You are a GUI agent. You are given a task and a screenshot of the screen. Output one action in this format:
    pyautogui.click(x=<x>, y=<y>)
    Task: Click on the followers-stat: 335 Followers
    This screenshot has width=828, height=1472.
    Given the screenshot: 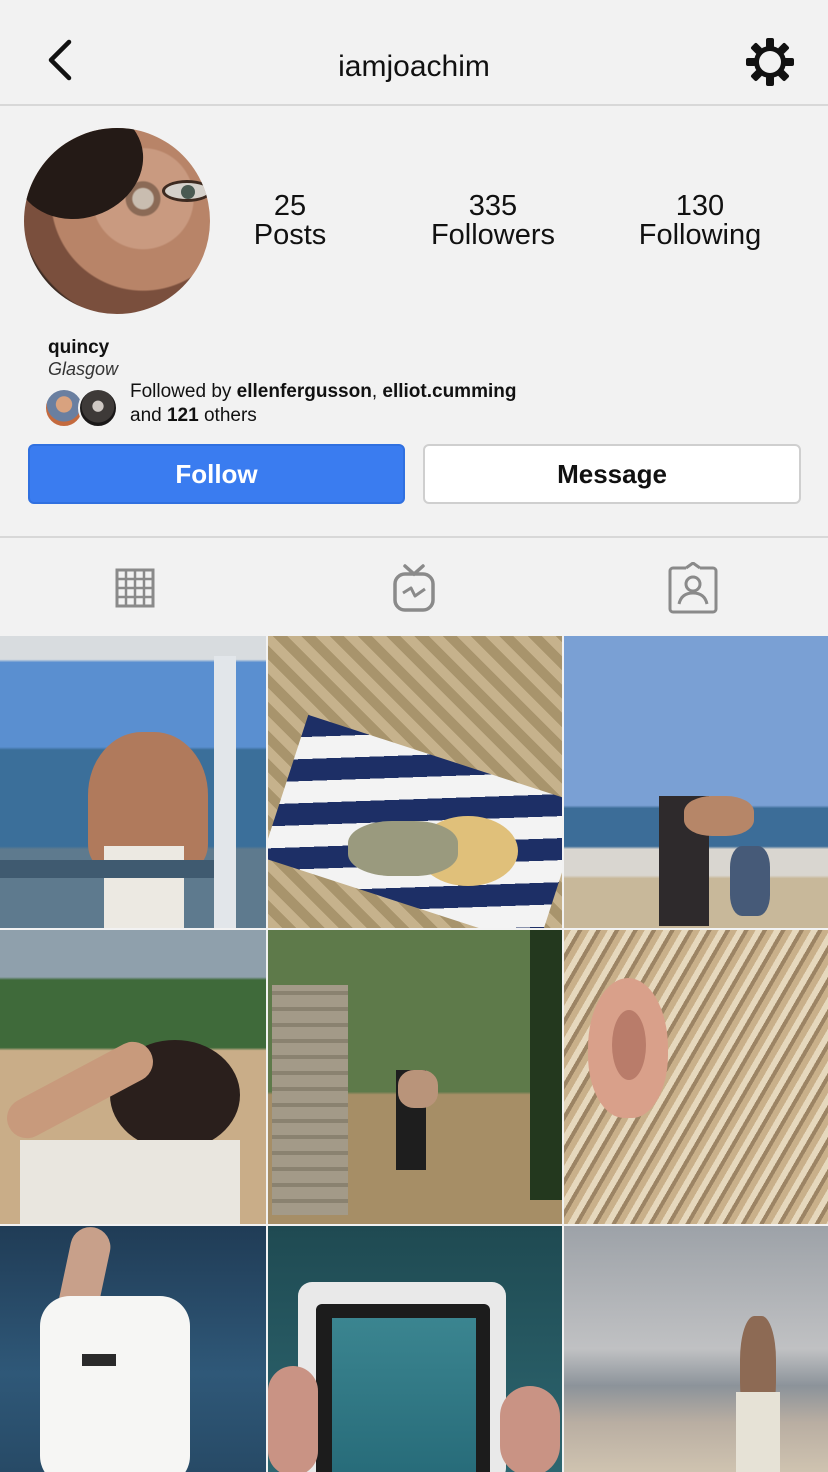 What is the action you would take?
    pyautogui.click(x=493, y=221)
    